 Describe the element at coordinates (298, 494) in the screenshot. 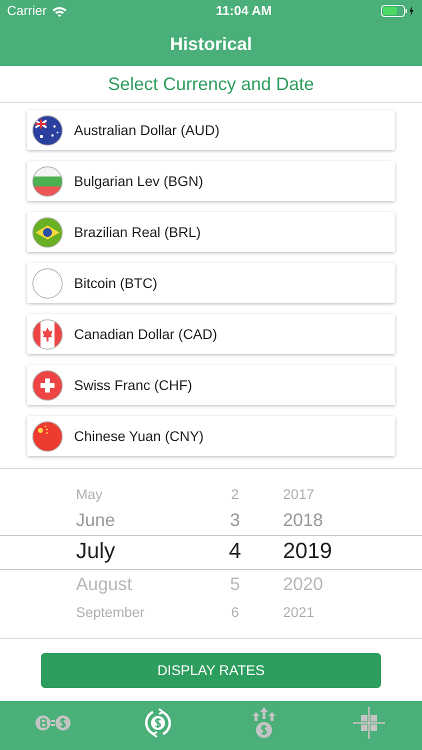

I see `year-option: 2017` at that location.